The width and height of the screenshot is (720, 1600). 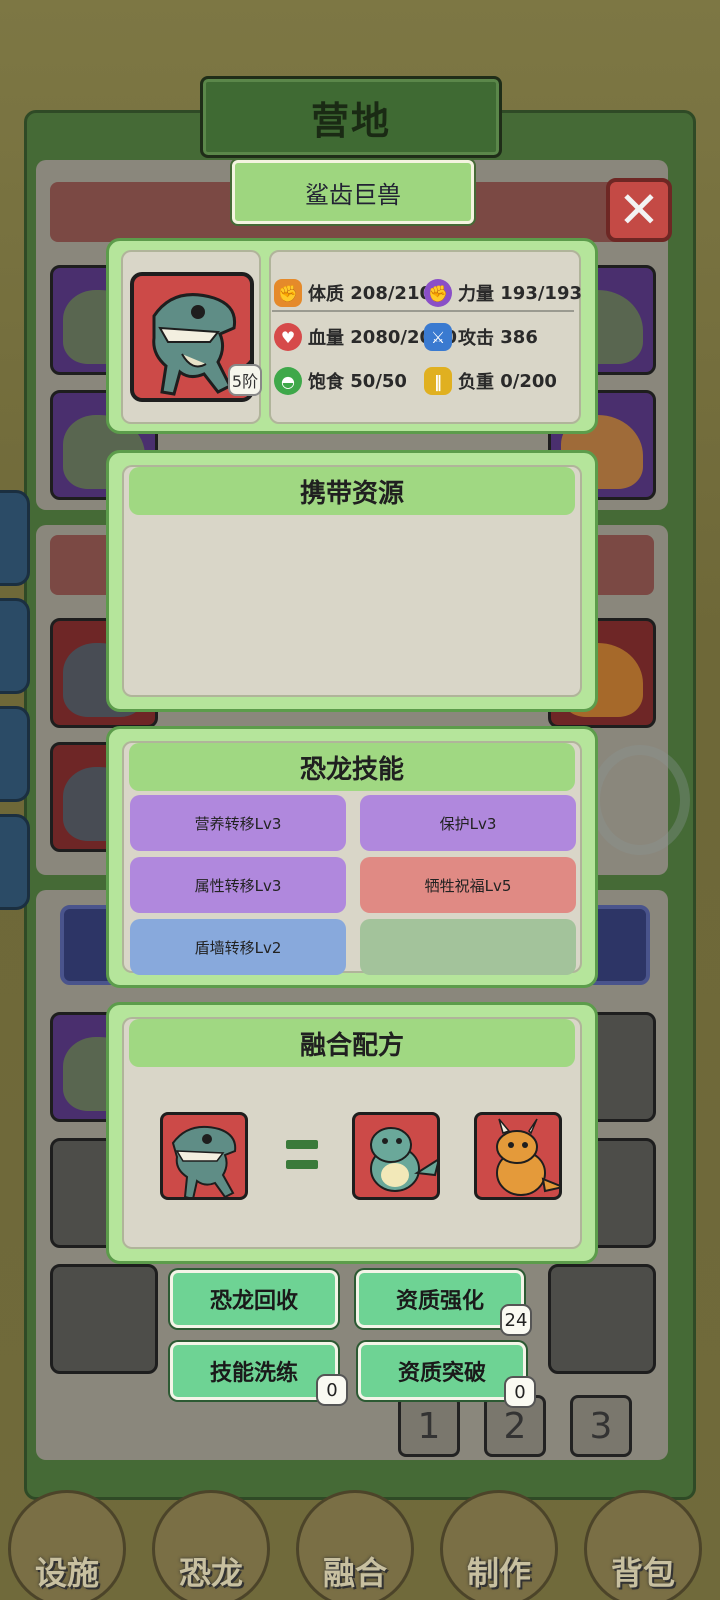 What do you see at coordinates (468, 885) in the screenshot?
I see `skill-slot-4: 牺牲祝福Lv5` at bounding box center [468, 885].